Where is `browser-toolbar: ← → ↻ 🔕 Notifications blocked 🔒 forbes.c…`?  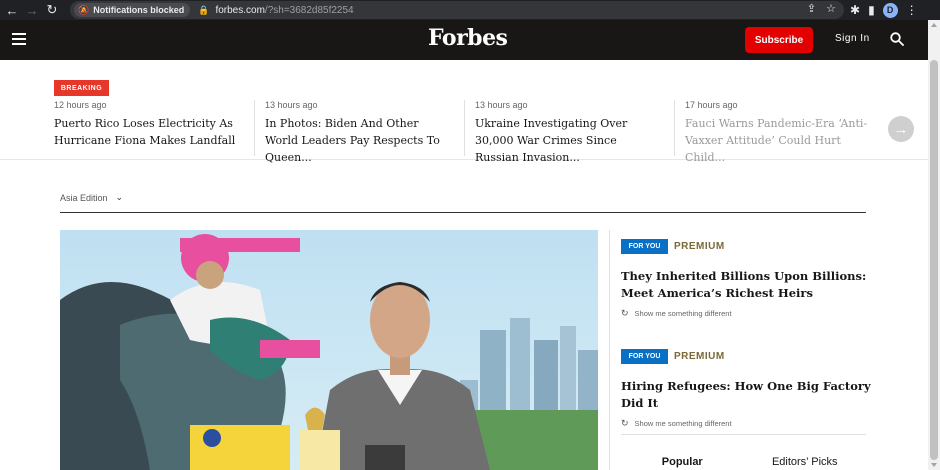 browser-toolbar: ← → ↻ 🔕 Notifications blocked 🔒 forbes.c… is located at coordinates (470, 10).